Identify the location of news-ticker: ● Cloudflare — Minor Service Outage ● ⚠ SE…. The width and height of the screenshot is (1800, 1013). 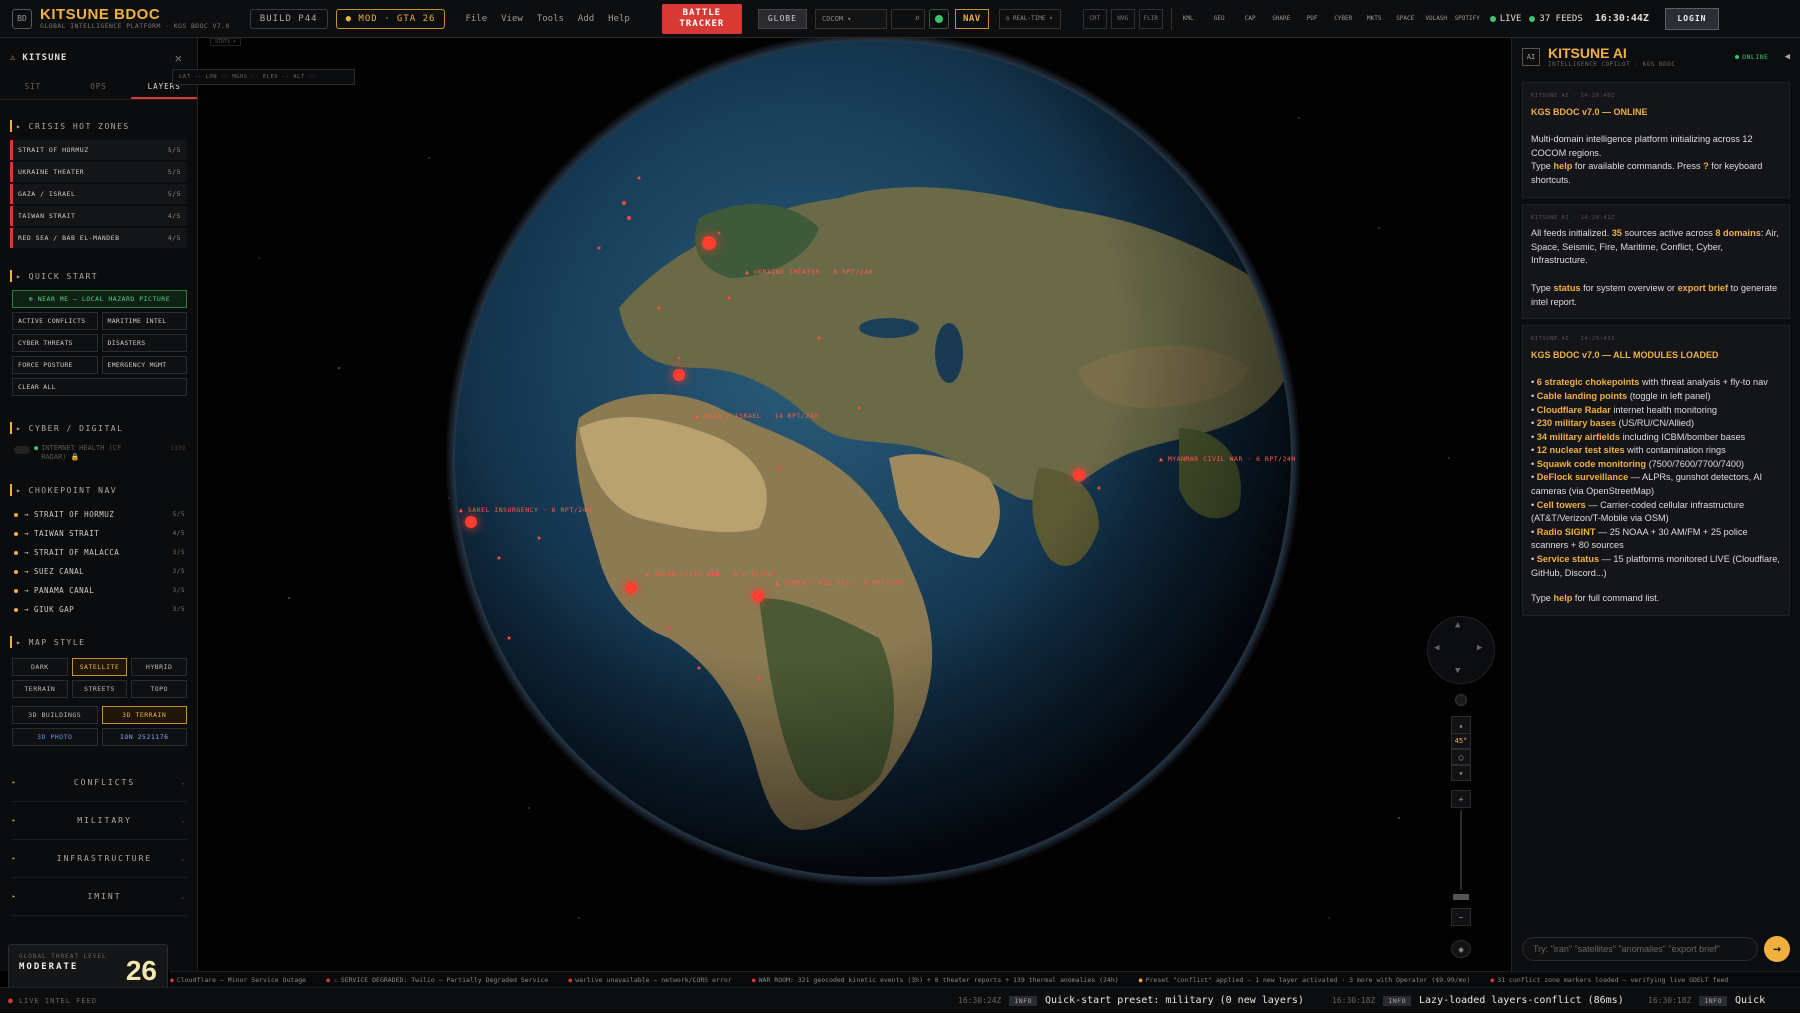
(985, 979).